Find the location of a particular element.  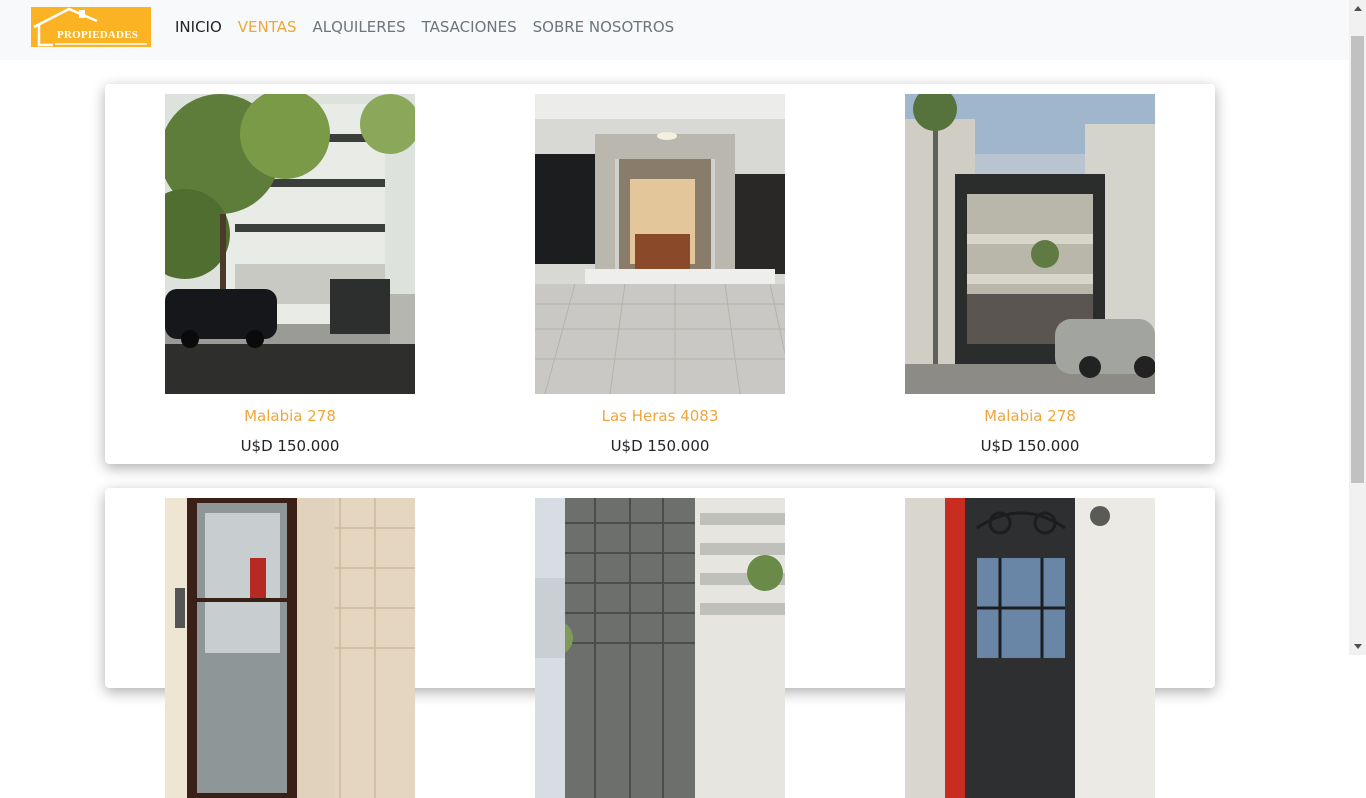

nav-ventas: VENTAS is located at coordinates (267, 27).